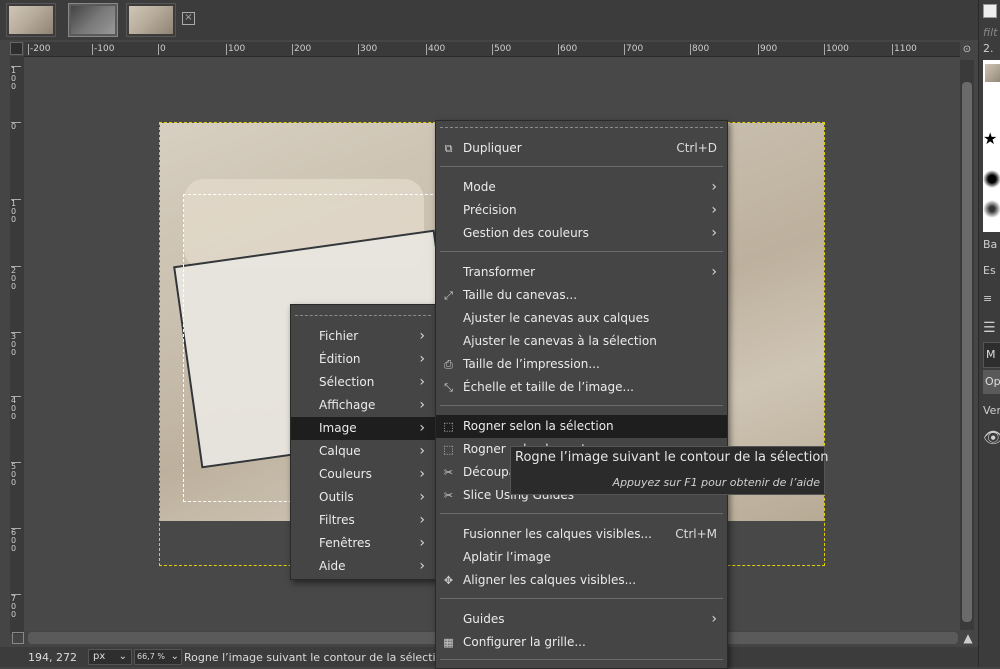 The width and height of the screenshot is (1000, 669). Describe the element at coordinates (363, 405) in the screenshot. I see `menu-item-affichage: Affichage ›` at that location.